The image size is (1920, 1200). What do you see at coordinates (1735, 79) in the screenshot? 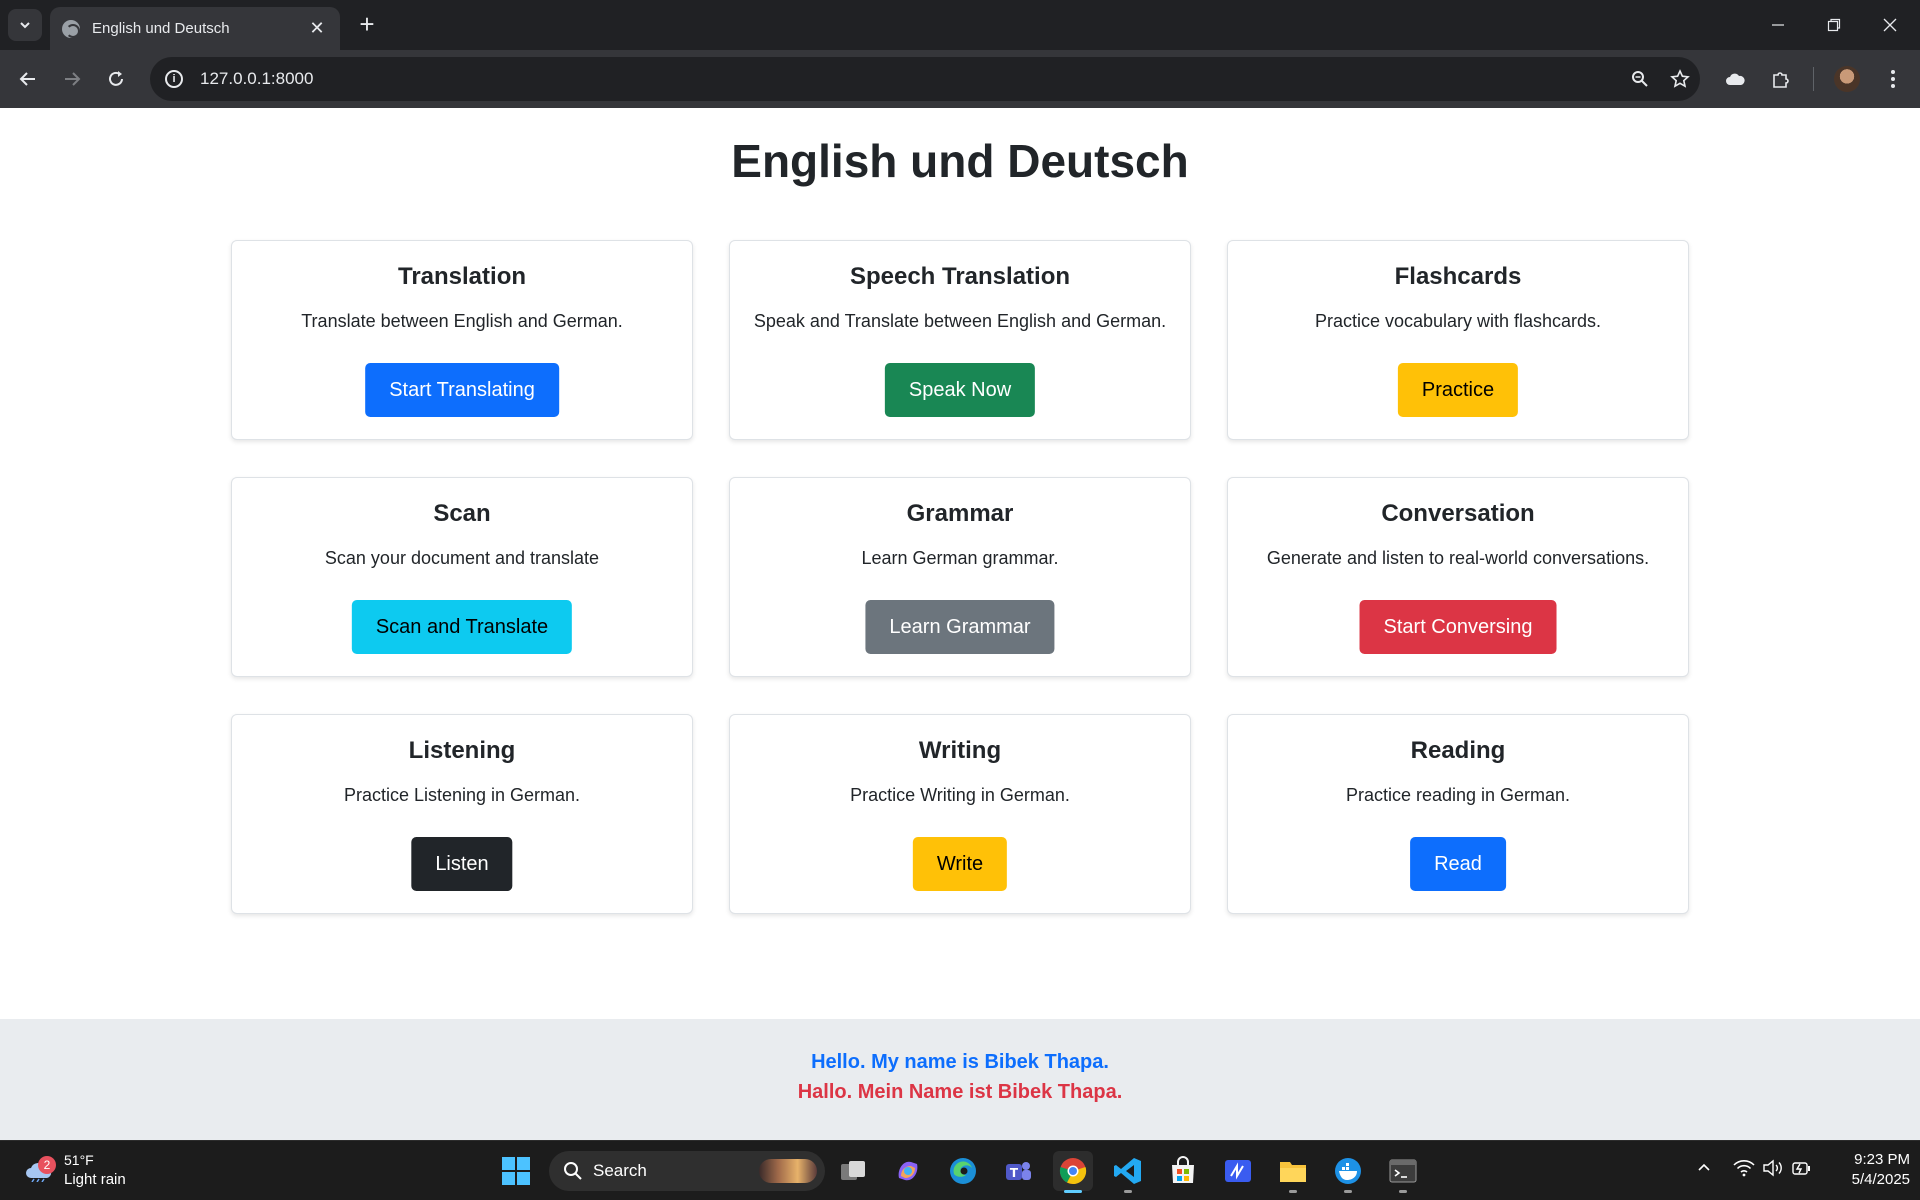
I see `cloud-extension-icon` at bounding box center [1735, 79].